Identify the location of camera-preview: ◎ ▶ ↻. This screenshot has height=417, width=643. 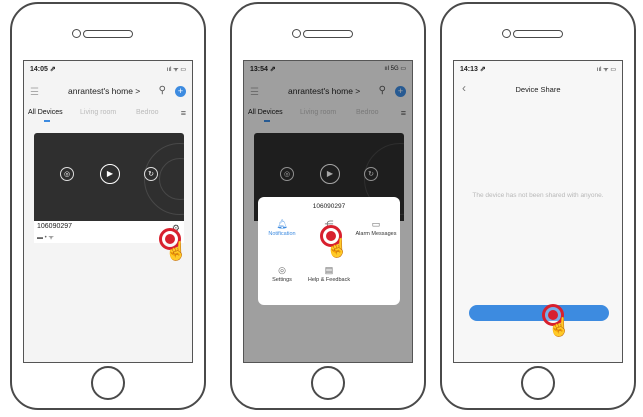
(109, 177).